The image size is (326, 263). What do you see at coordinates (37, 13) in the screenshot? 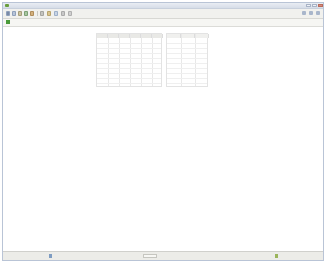
I see `toolbar-divider` at bounding box center [37, 13].